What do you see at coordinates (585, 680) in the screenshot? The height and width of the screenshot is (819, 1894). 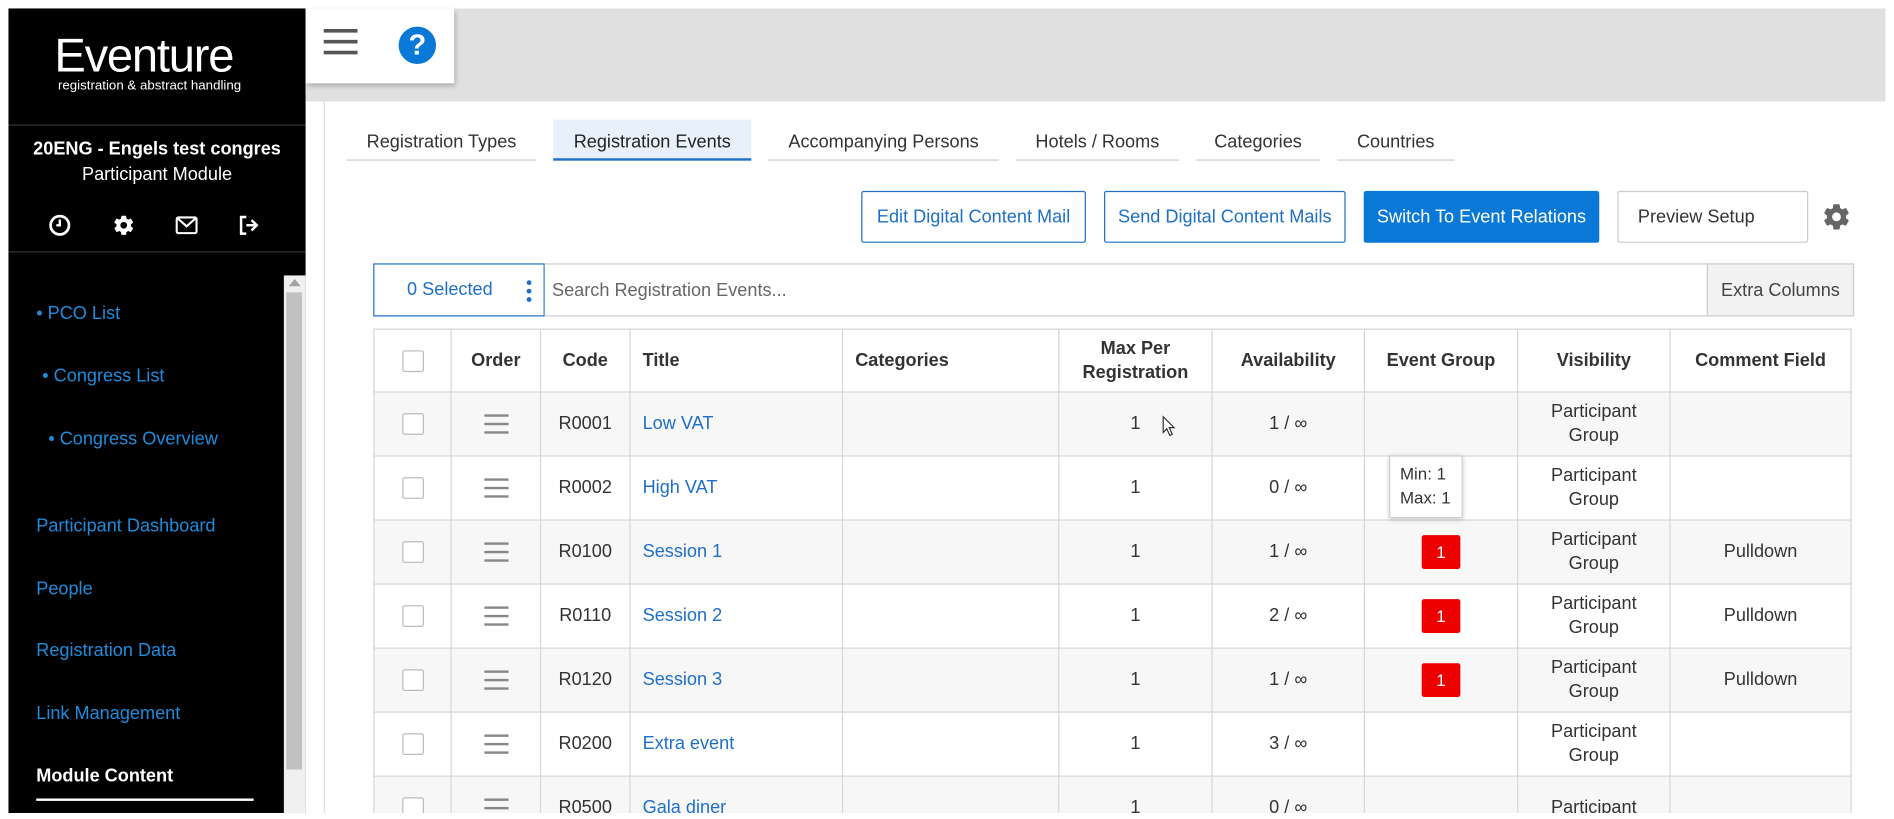 I see `code-cell: R0120` at bounding box center [585, 680].